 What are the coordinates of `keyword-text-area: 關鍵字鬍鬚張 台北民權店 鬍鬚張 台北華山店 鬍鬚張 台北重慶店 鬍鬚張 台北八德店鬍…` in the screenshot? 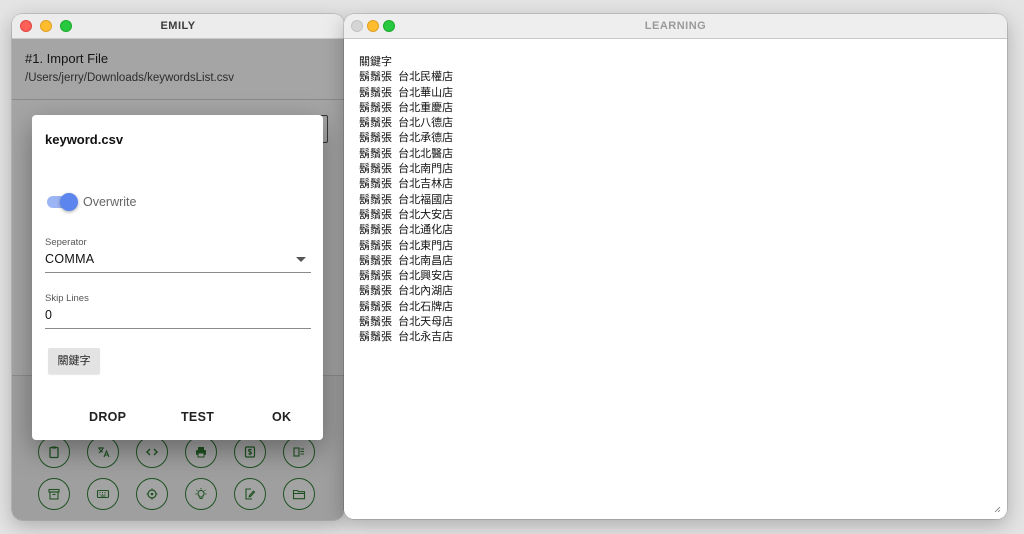 It's located at (406, 200).